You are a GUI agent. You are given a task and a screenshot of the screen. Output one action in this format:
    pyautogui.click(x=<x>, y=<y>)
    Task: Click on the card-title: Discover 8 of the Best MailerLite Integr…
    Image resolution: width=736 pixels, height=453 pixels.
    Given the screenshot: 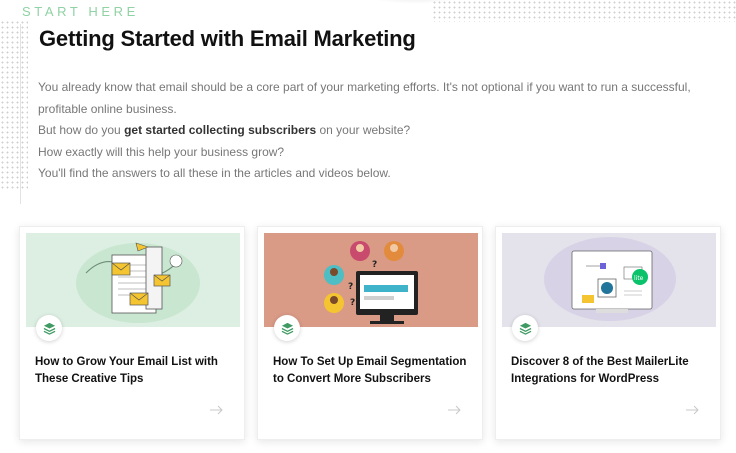 What is the action you would take?
    pyautogui.click(x=611, y=371)
    